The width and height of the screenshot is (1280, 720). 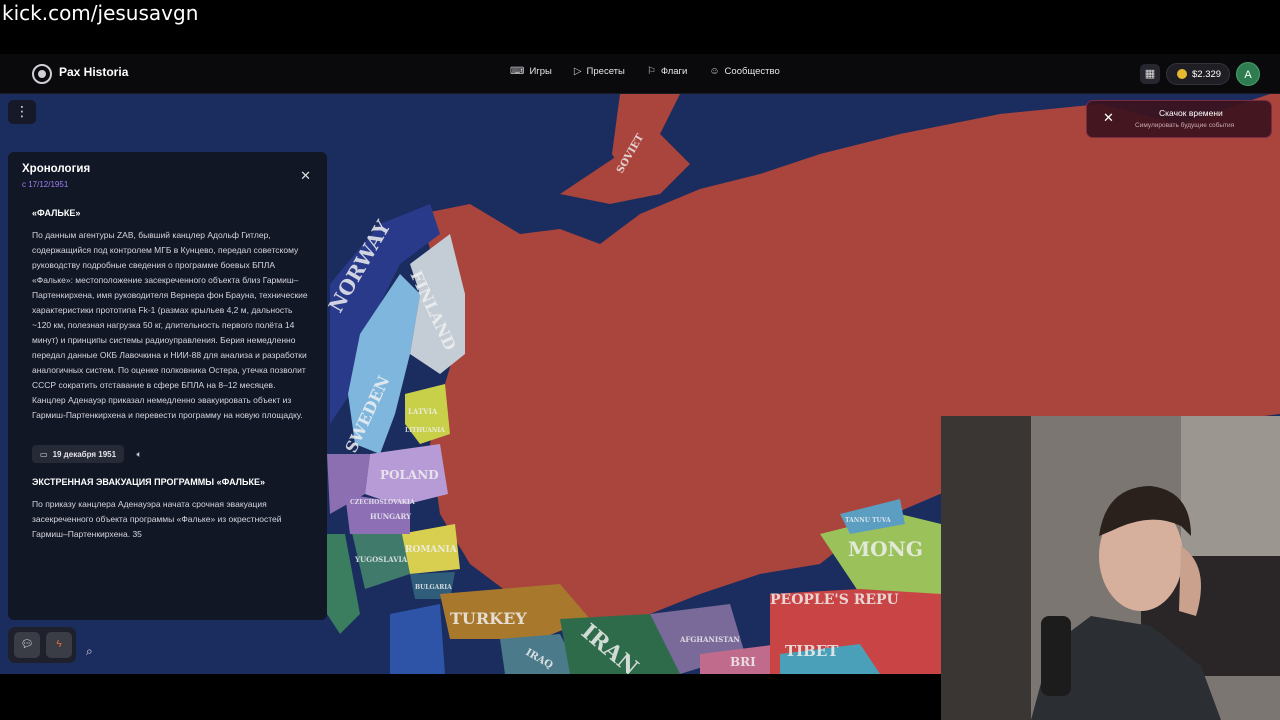 What do you see at coordinates (868, 520) in the screenshot?
I see `map-label-tannu-tuva: TANNU TUVA` at bounding box center [868, 520].